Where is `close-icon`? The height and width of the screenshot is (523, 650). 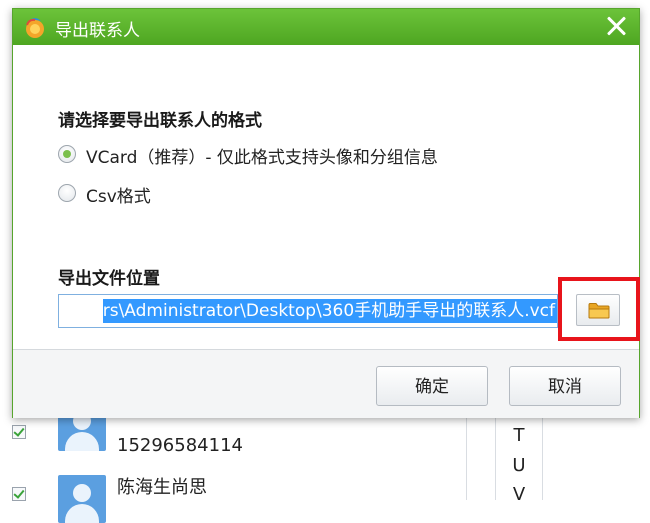 close-icon is located at coordinates (616, 26).